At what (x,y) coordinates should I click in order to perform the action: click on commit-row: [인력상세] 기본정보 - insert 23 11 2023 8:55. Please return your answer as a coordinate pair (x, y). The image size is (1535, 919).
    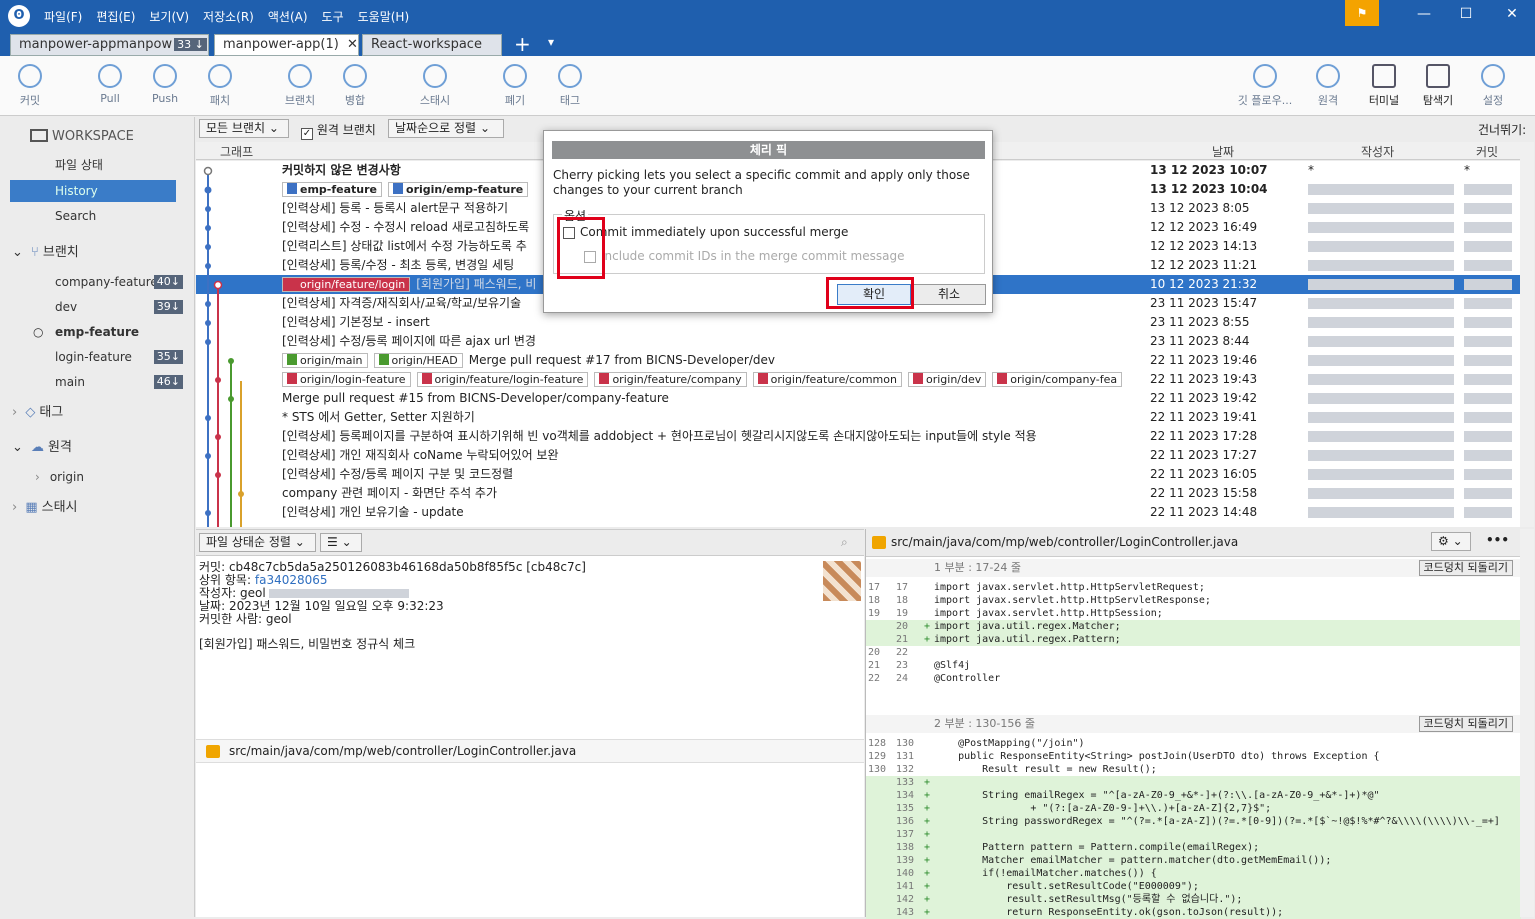
    Looking at the image, I should click on (858, 322).